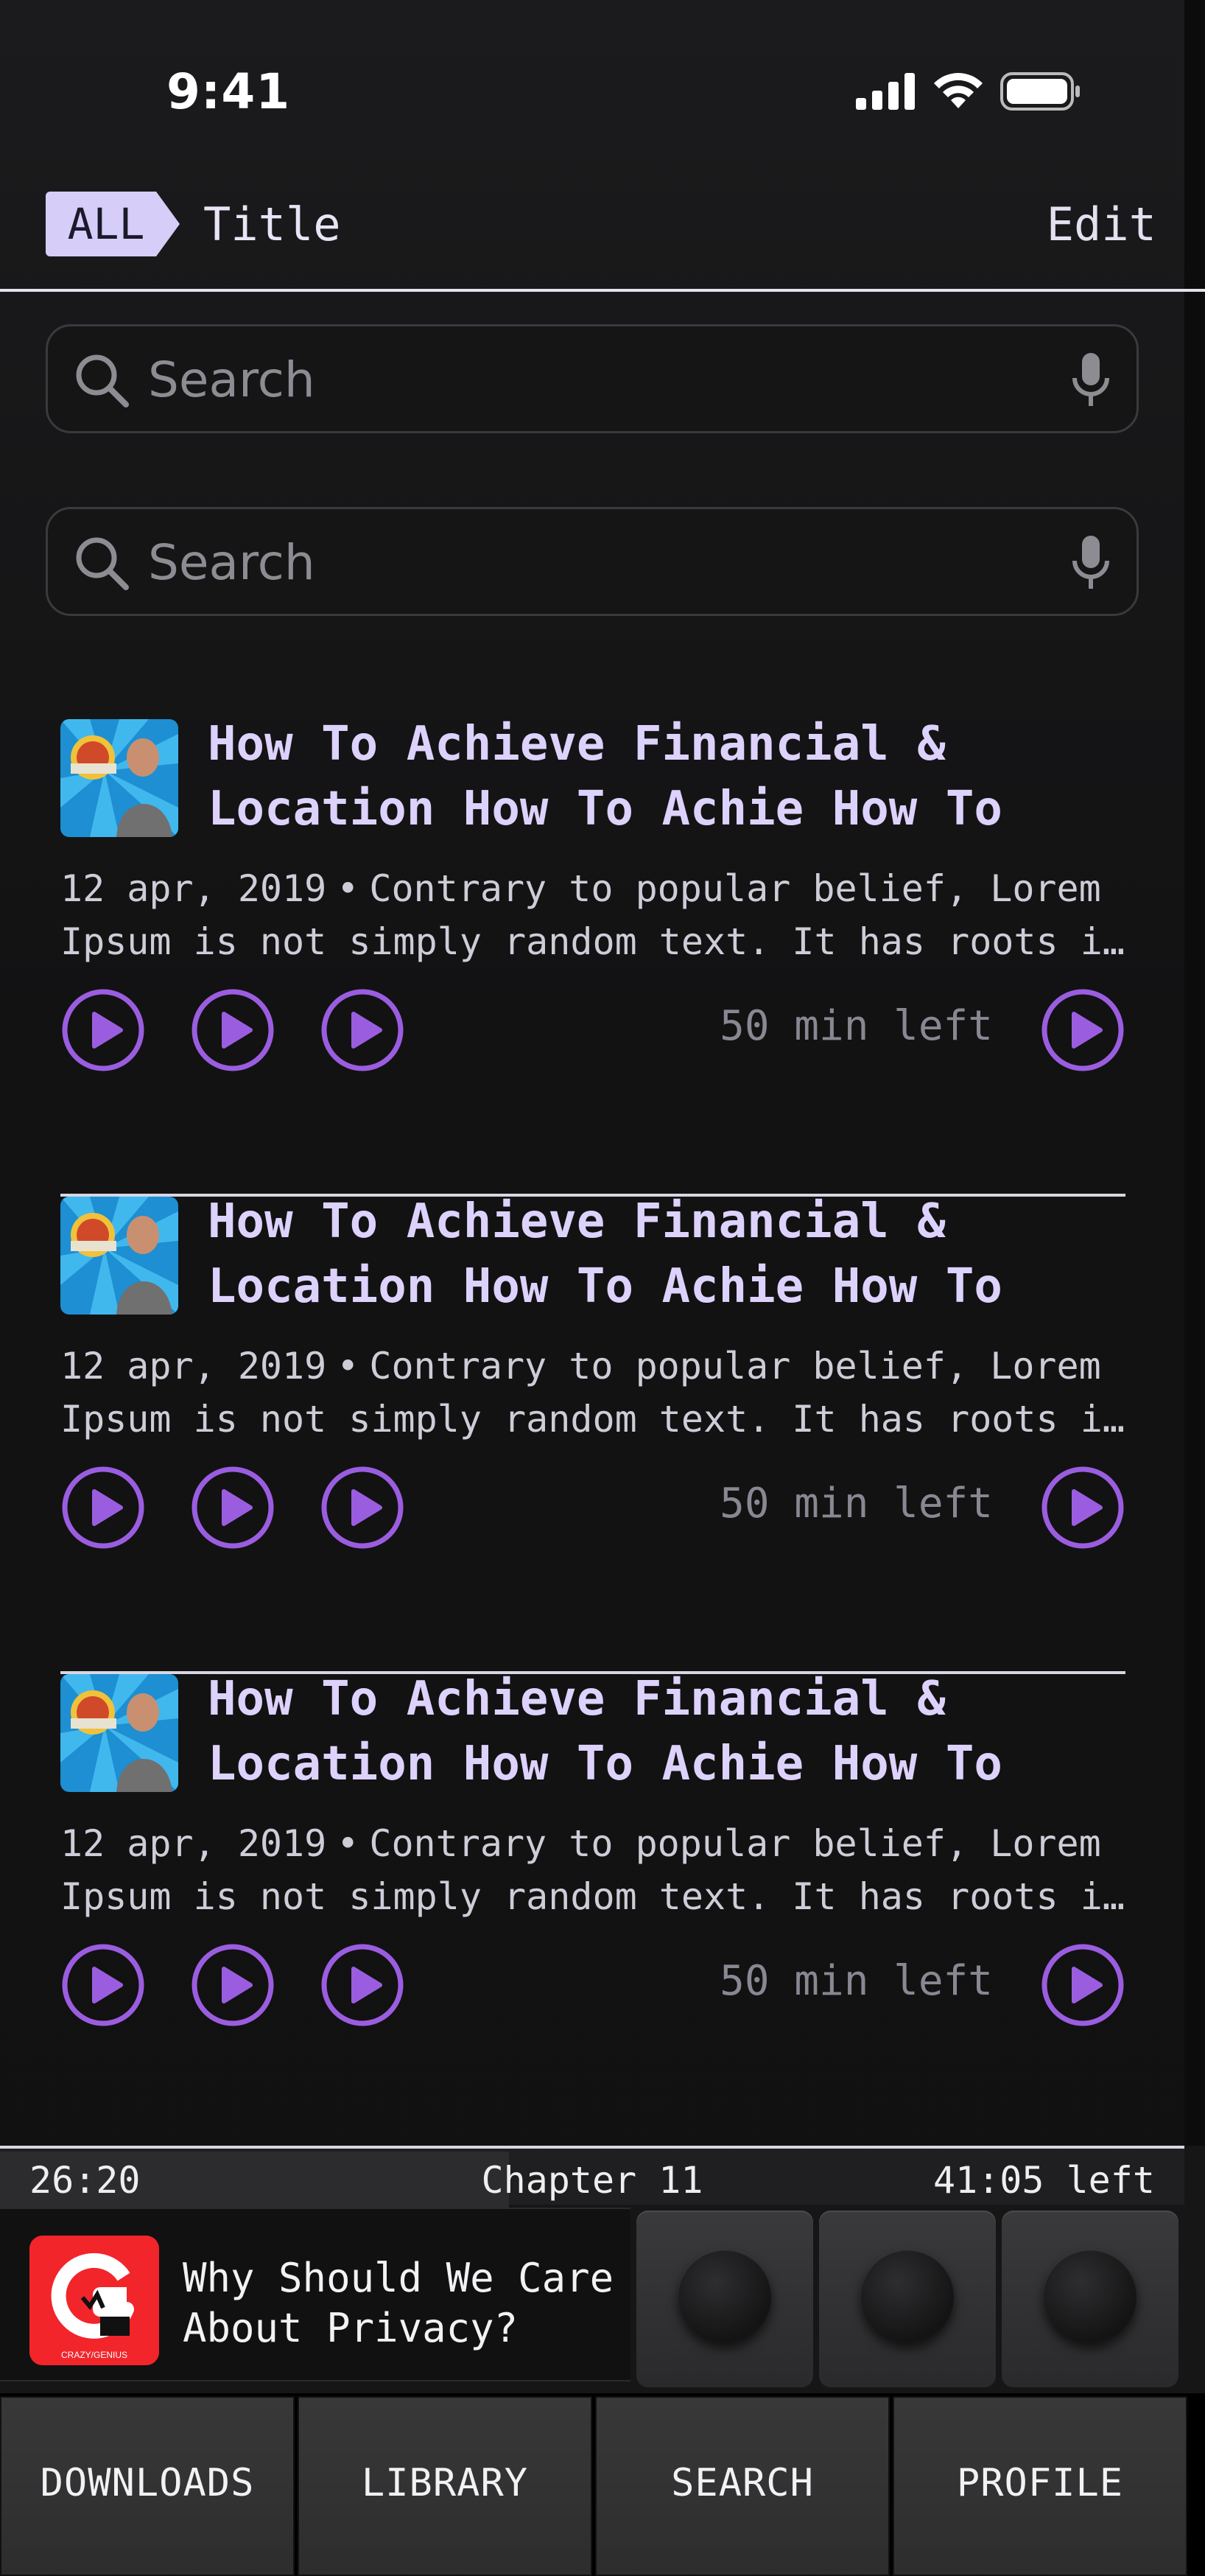 The width and height of the screenshot is (1205, 2576). What do you see at coordinates (106, 224) in the screenshot?
I see `filter-tag-label: ALL` at bounding box center [106, 224].